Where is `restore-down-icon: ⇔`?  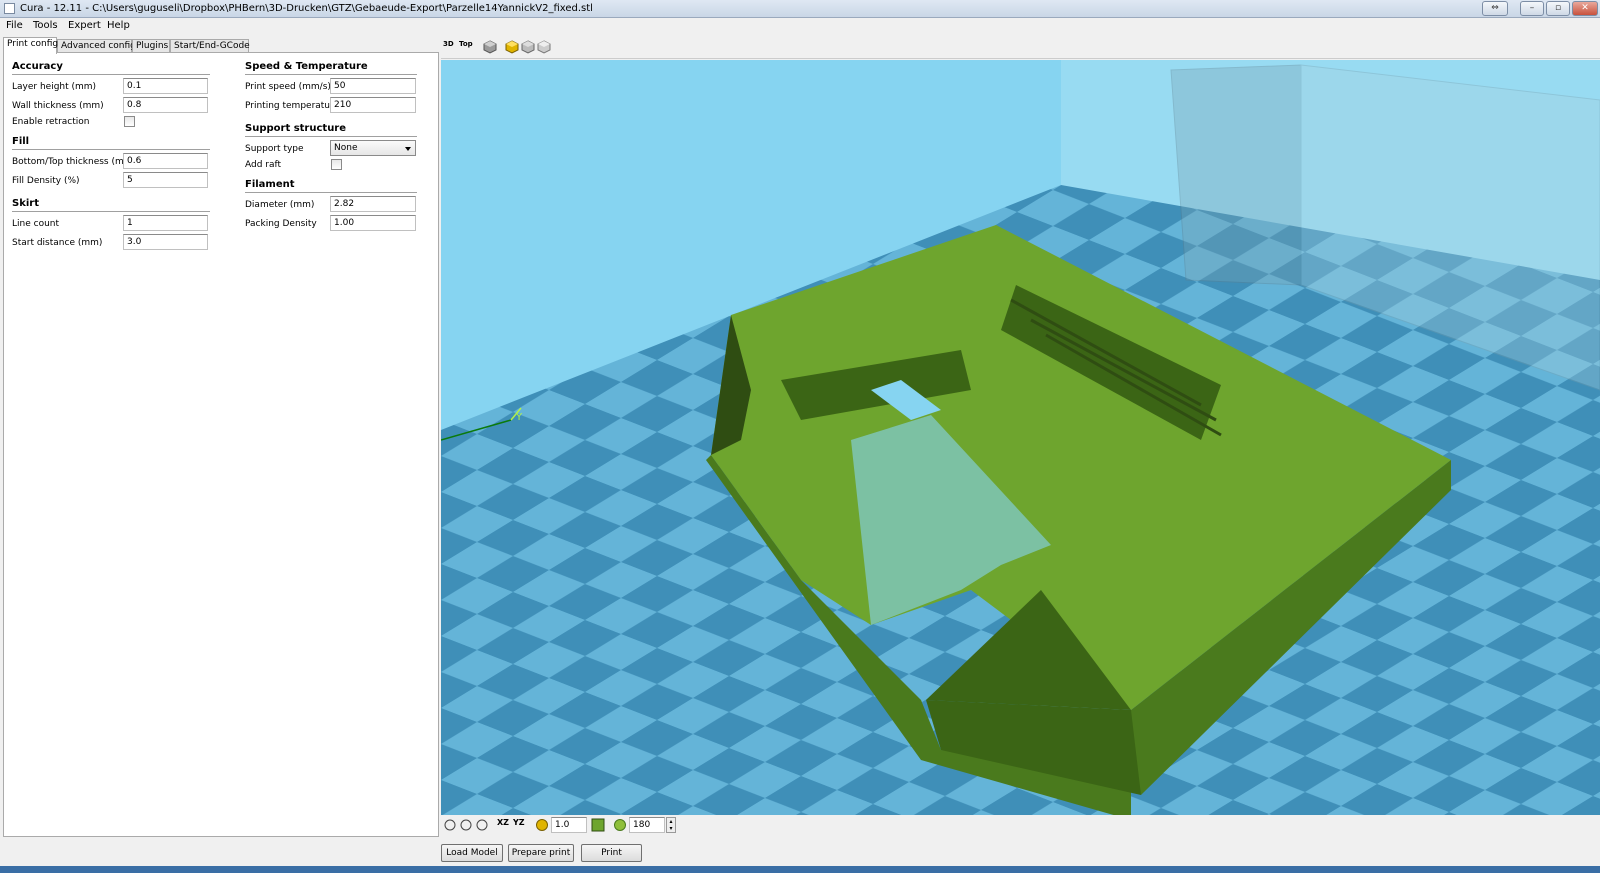
restore-down-icon: ⇔ is located at coordinates (1495, 8).